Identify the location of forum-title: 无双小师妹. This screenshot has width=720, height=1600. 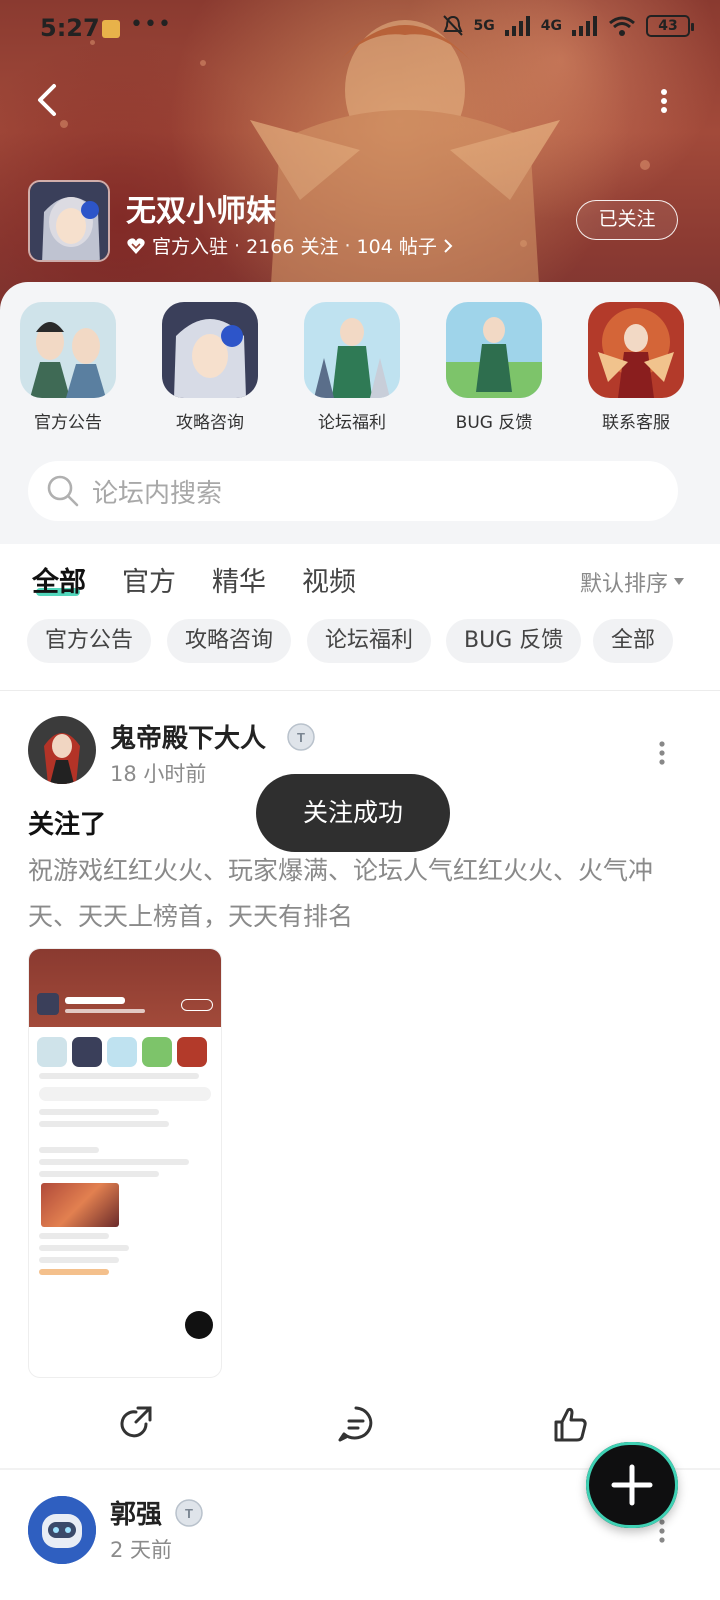
(201, 211).